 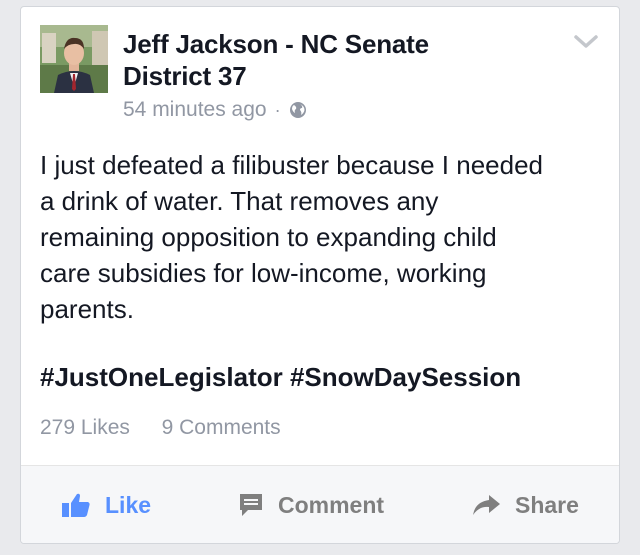 I want to click on comment-button: Comment, so click(x=311, y=504).